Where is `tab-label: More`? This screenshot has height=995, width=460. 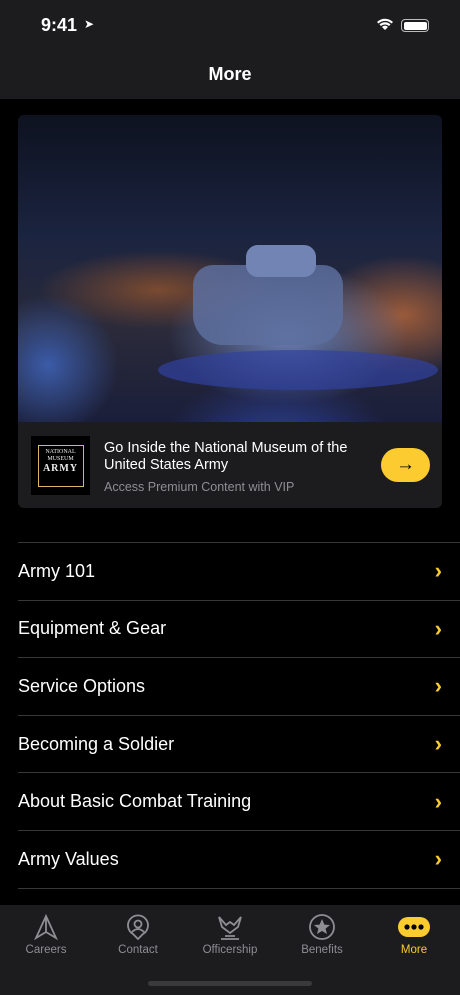
tab-label: More is located at coordinates (414, 950).